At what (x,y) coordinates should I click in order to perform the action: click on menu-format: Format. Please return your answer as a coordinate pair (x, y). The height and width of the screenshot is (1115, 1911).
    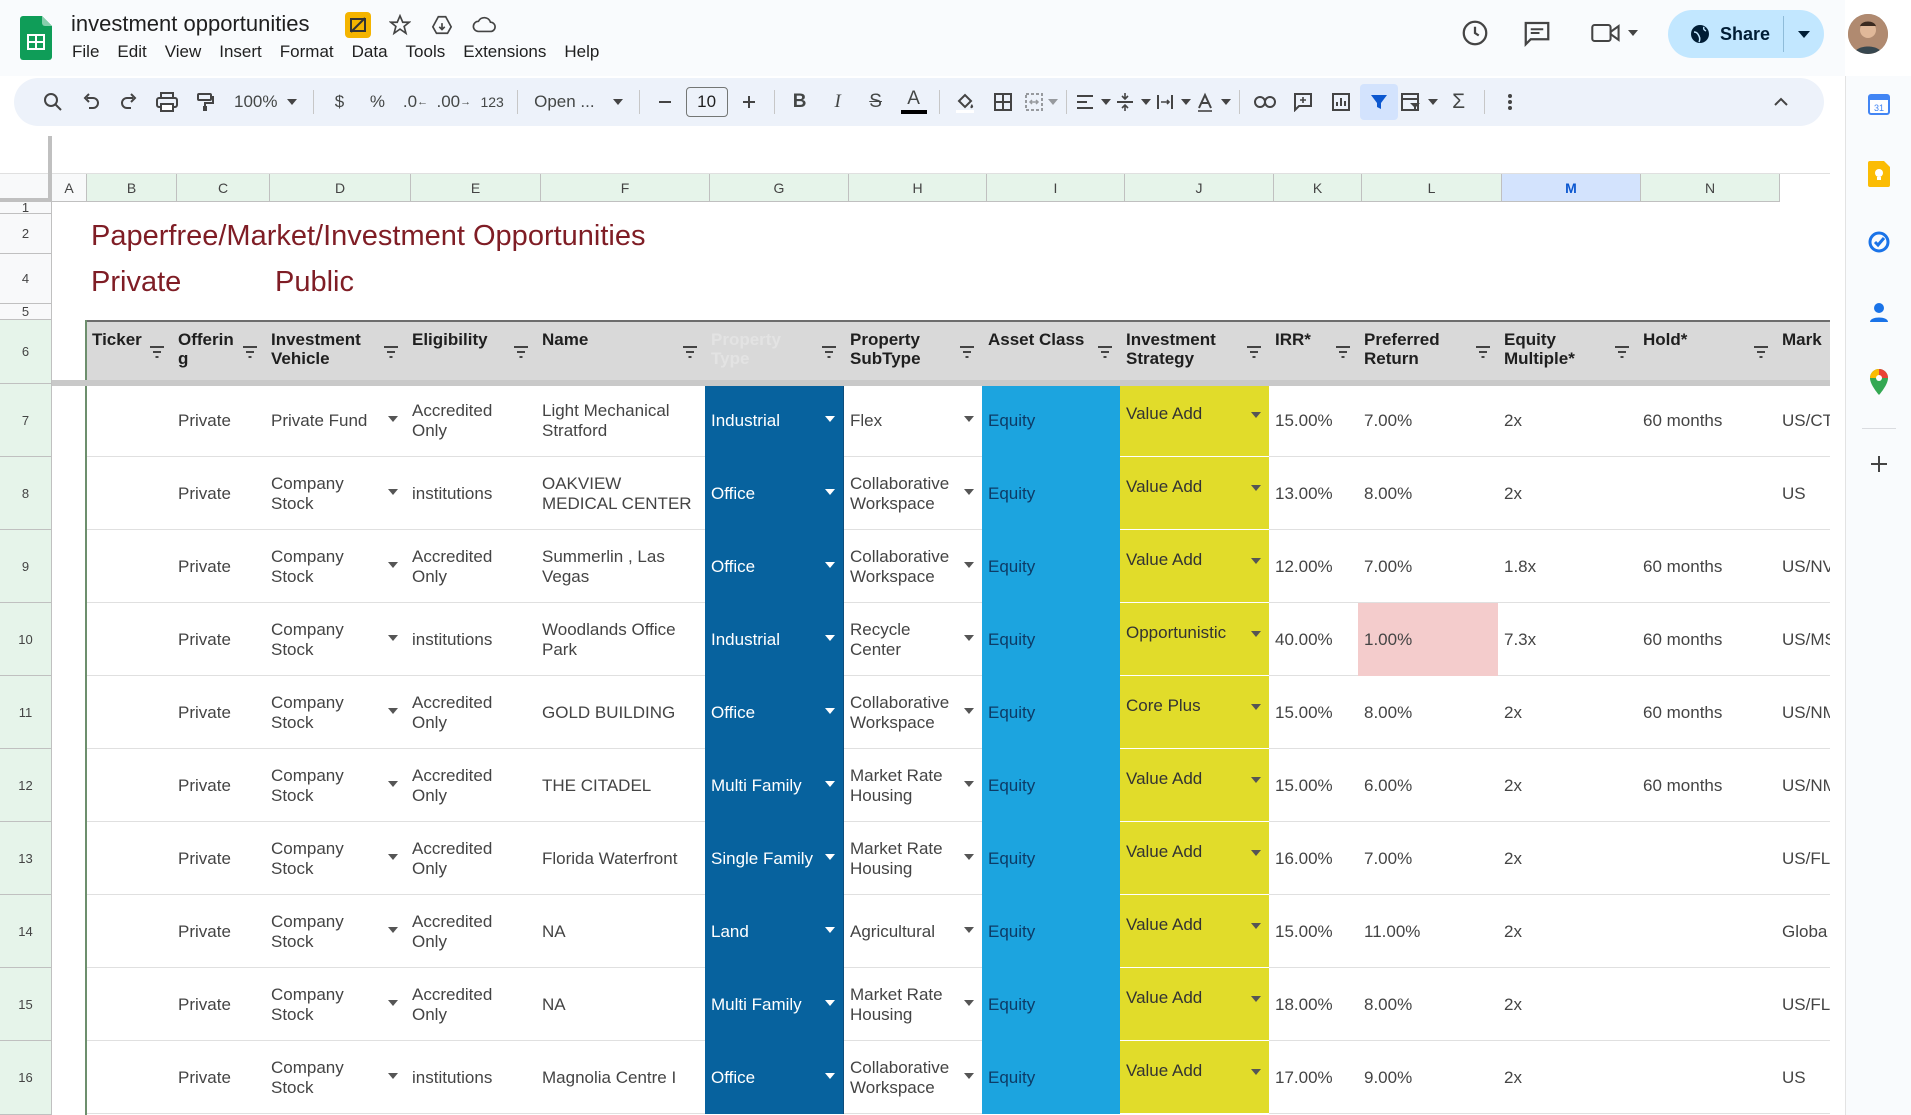
    Looking at the image, I should click on (307, 52).